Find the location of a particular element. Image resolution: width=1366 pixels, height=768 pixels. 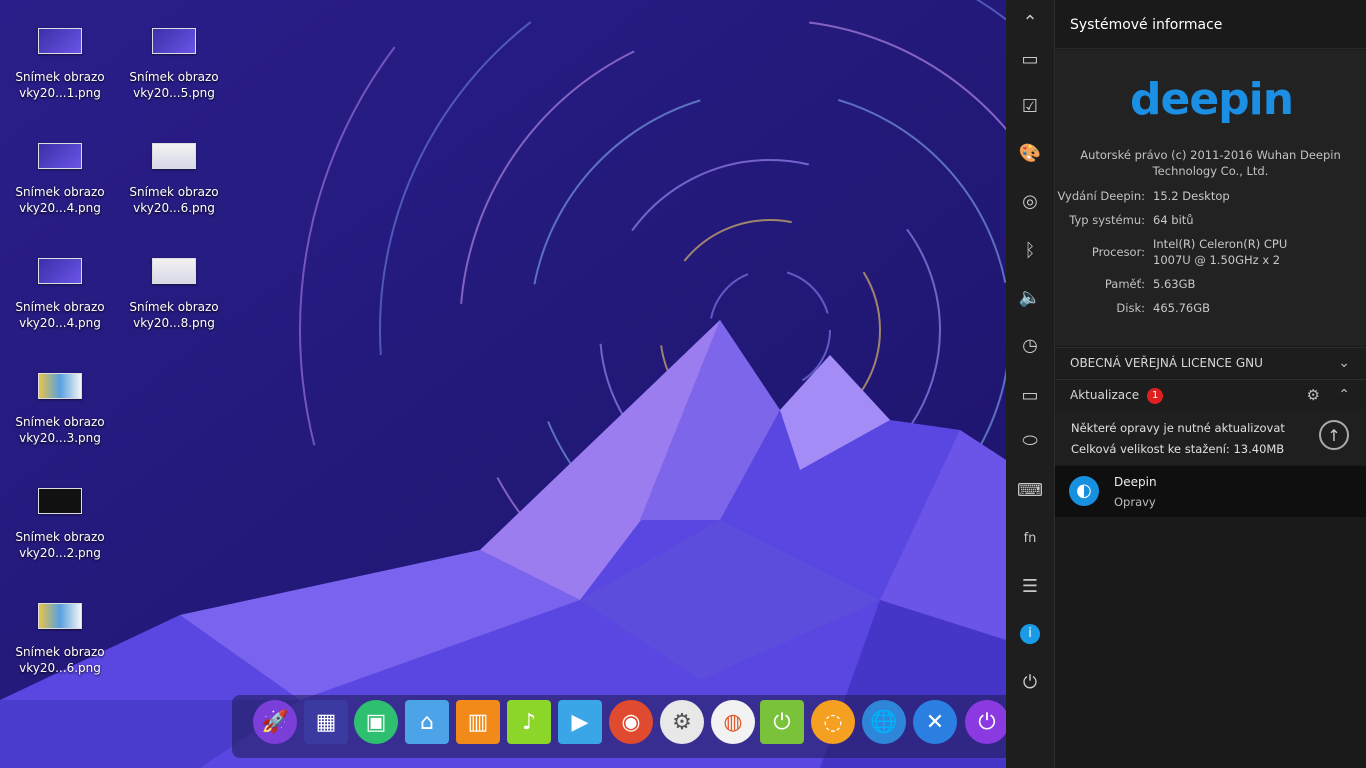

network-icon: ◎ is located at coordinates (1030, 201).